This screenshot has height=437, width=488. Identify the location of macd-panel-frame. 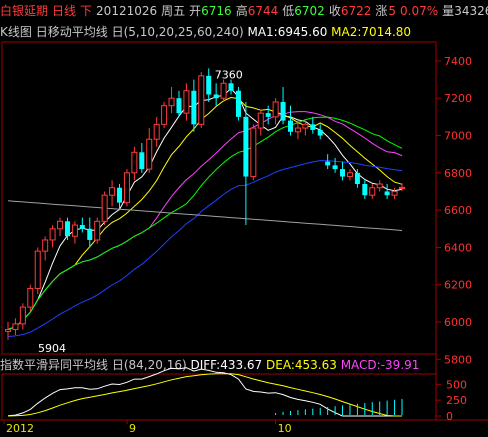
(219, 397).